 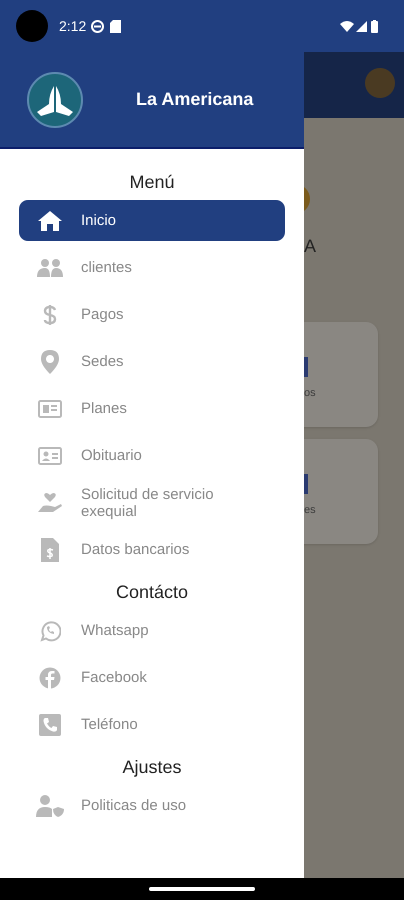 I want to click on menu-label: Solicitud de servicio exequial, so click(x=148, y=503).